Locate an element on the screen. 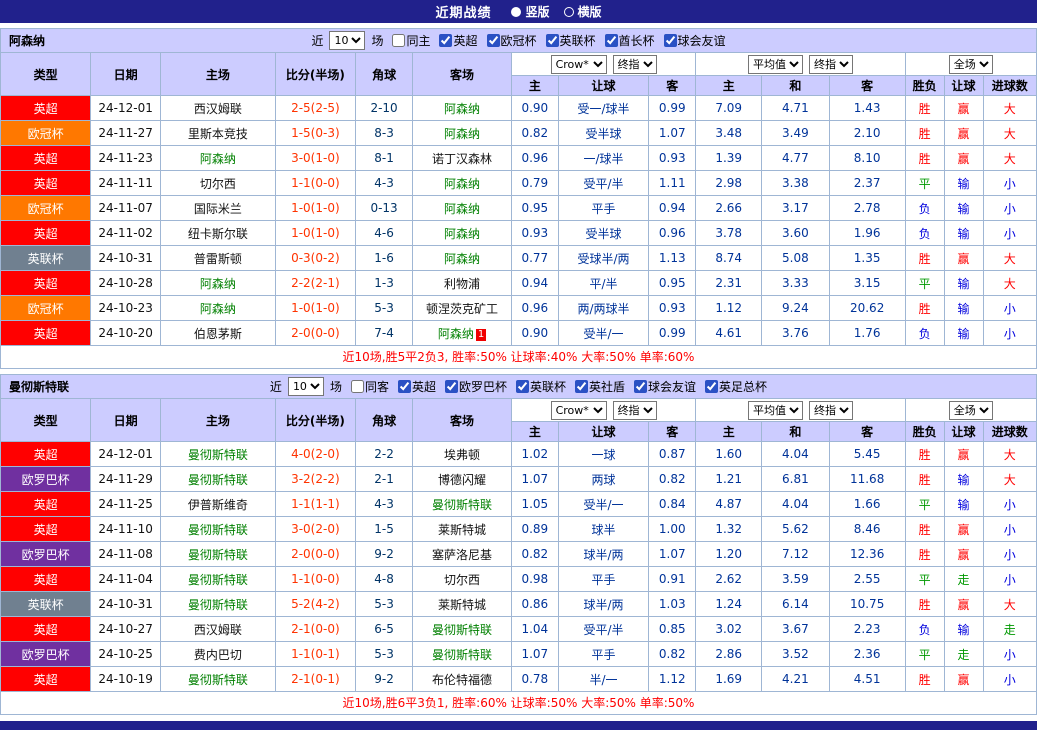 The image size is (1037, 737). layout-option-unselected: 横版 is located at coordinates (582, 11).